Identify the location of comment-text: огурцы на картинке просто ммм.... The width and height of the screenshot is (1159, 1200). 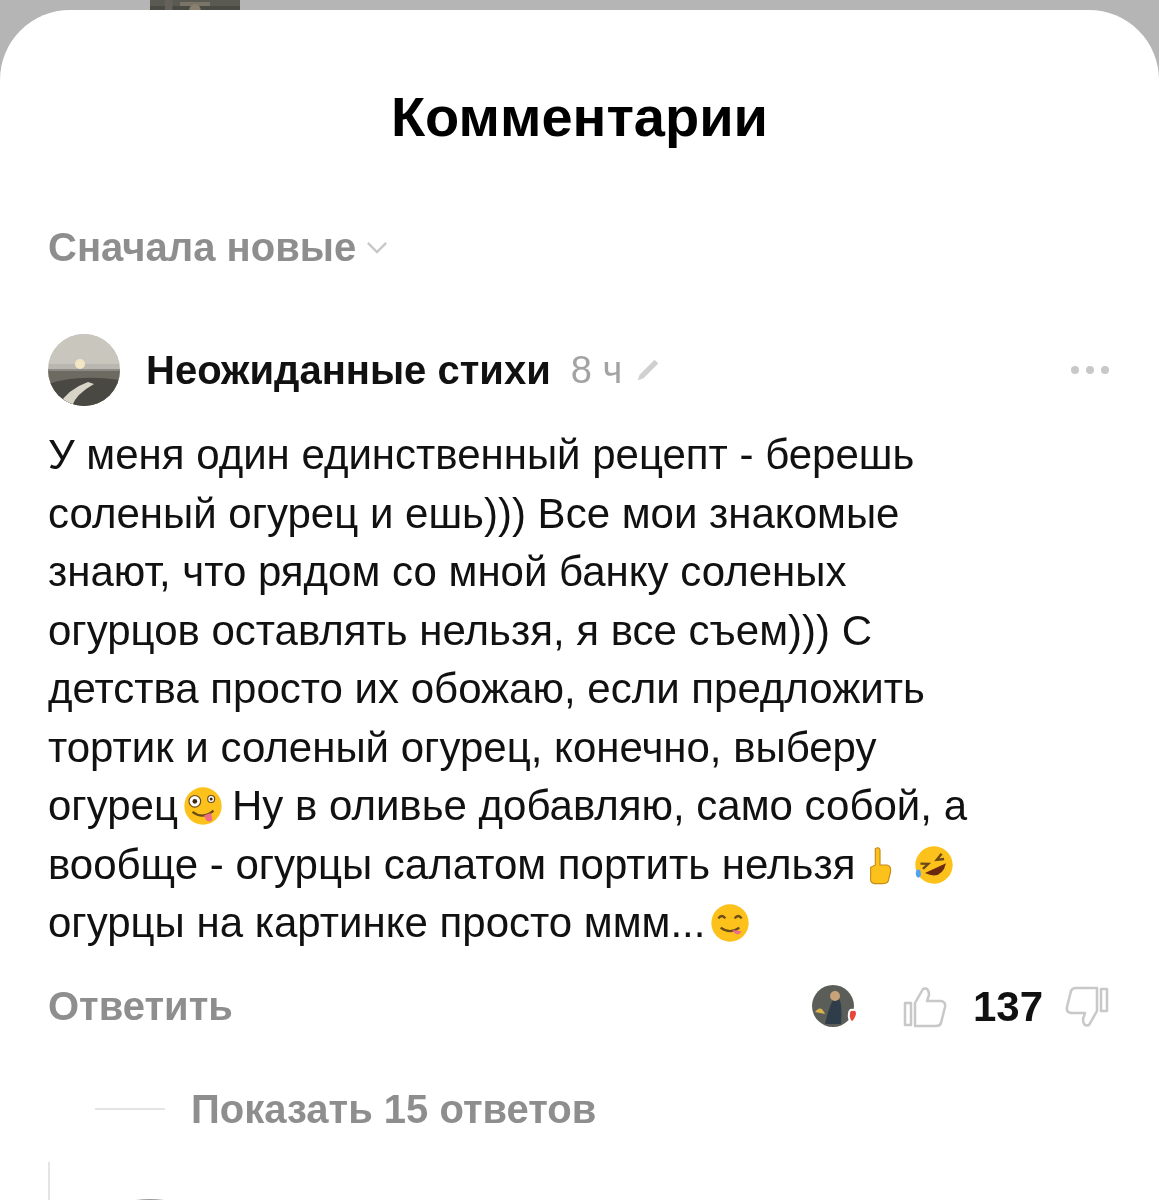
(377, 923).